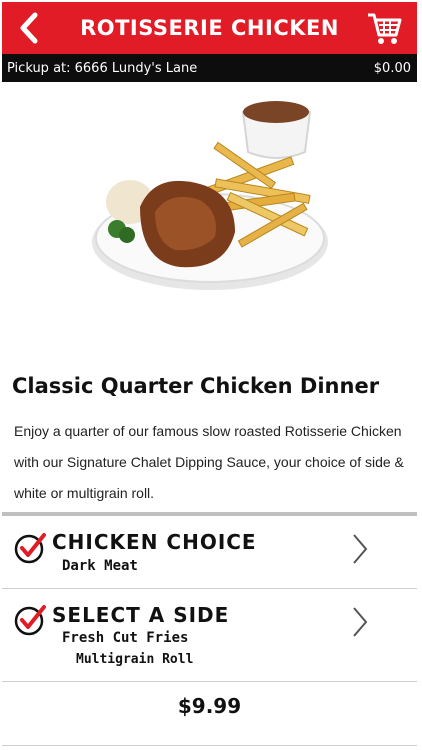 Image resolution: width=422 pixels, height=750 pixels. I want to click on app-header: ROTISSERIE CHICKEN, so click(209, 28).